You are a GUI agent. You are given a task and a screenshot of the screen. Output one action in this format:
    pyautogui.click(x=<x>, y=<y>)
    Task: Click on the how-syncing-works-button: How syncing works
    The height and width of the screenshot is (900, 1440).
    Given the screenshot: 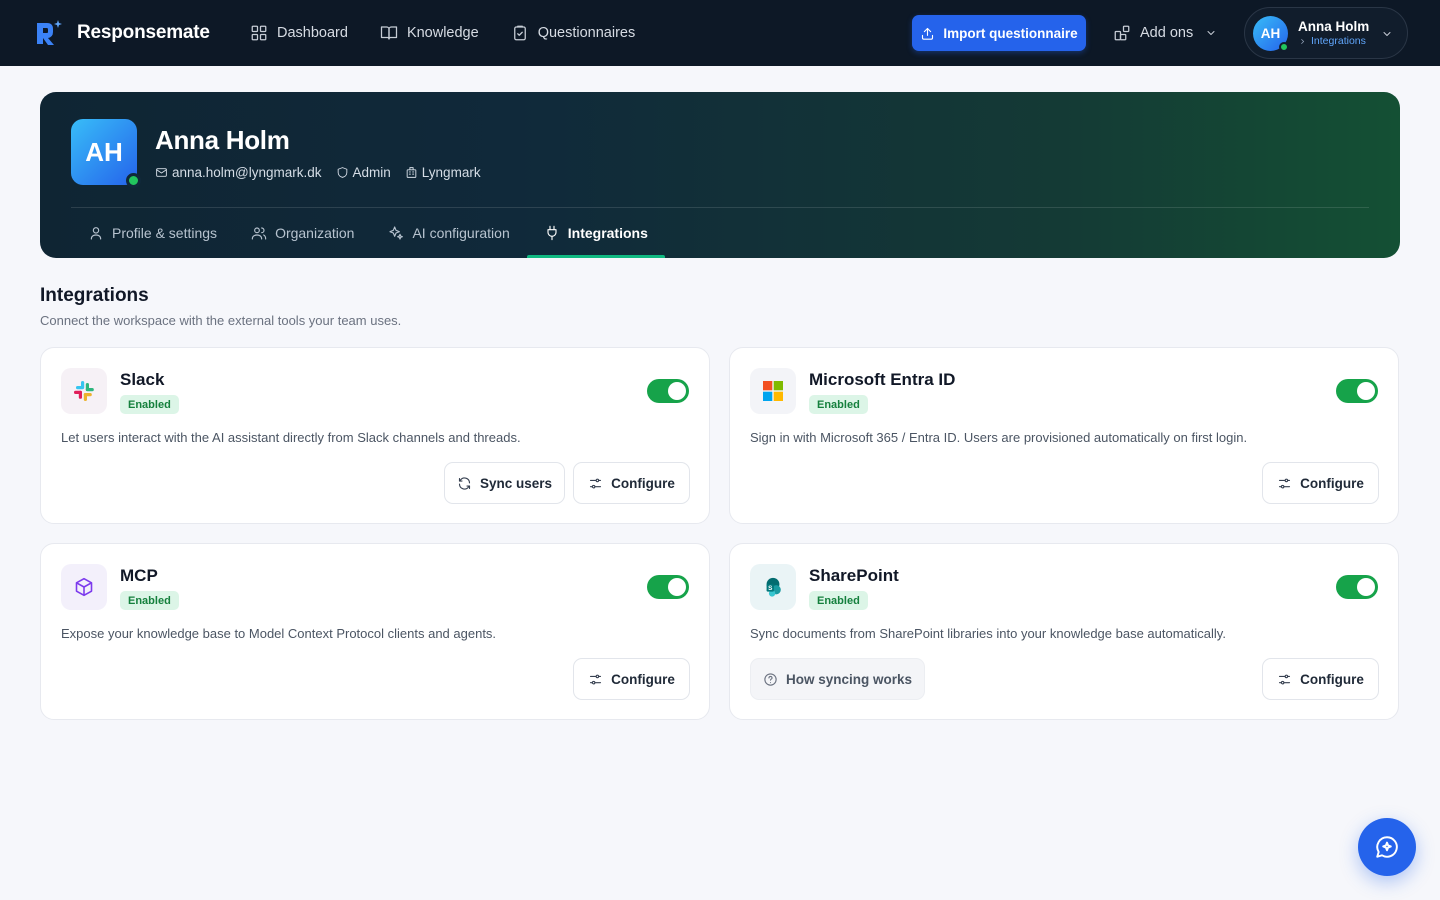 What is the action you would take?
    pyautogui.click(x=837, y=679)
    